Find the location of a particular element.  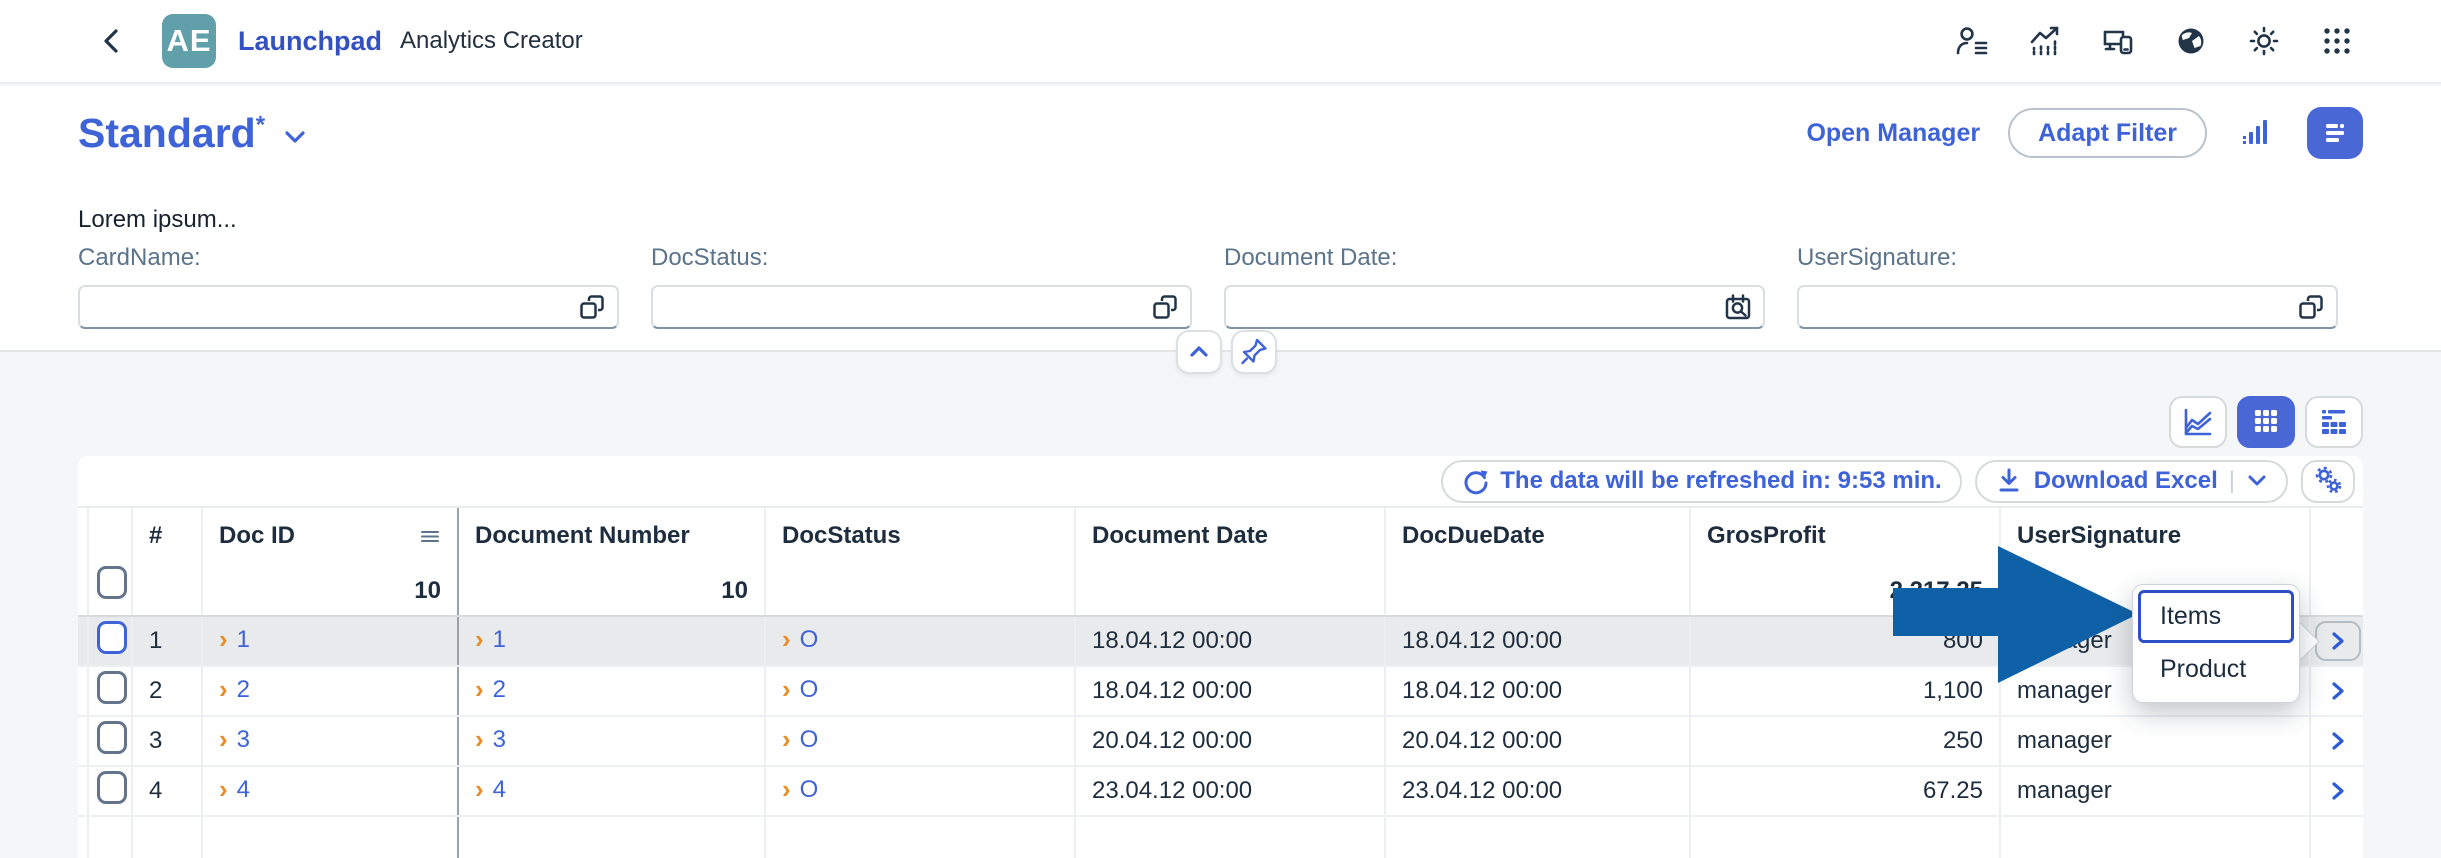

column-header-grosprofit: GrosProfit 2,217.25 is located at coordinates (1845, 562).